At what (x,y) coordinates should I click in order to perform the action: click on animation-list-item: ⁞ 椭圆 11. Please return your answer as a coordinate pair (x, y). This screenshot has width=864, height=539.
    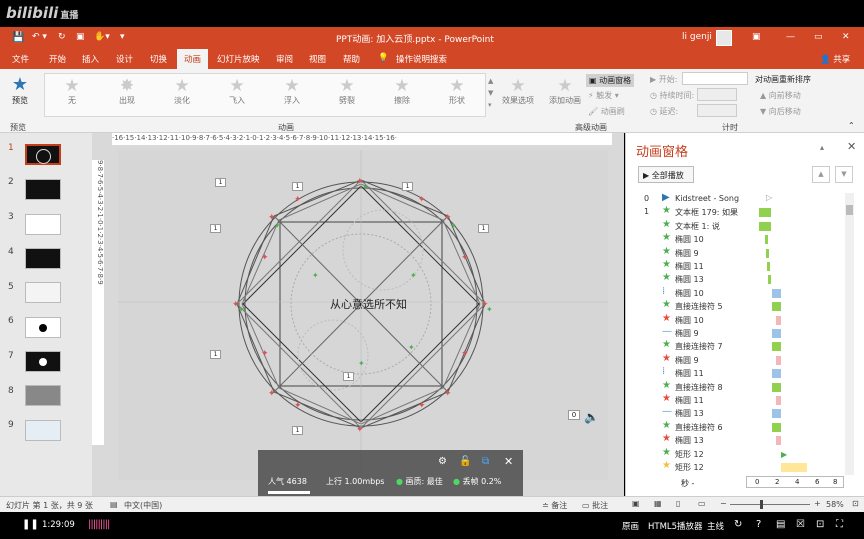
    Looking at the image, I should click on (745, 373).